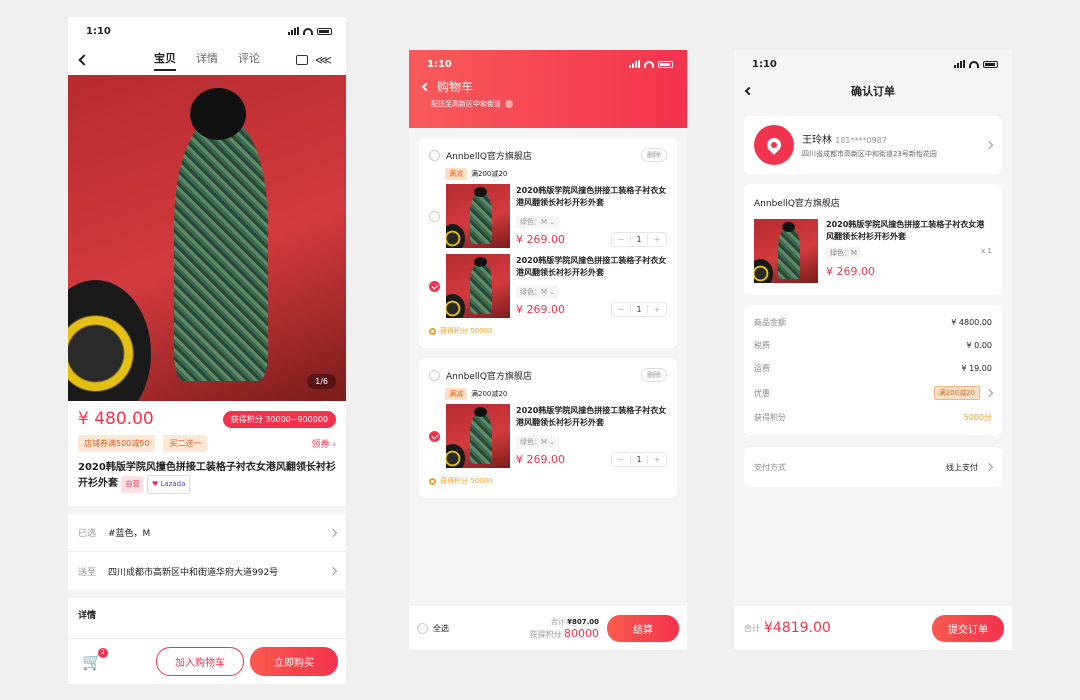 Image resolution: width=1080 pixels, height=700 pixels. What do you see at coordinates (873, 628) in the screenshot?
I see `order-bottom-bar: 合计 ¥4819.00 提交订单` at bounding box center [873, 628].